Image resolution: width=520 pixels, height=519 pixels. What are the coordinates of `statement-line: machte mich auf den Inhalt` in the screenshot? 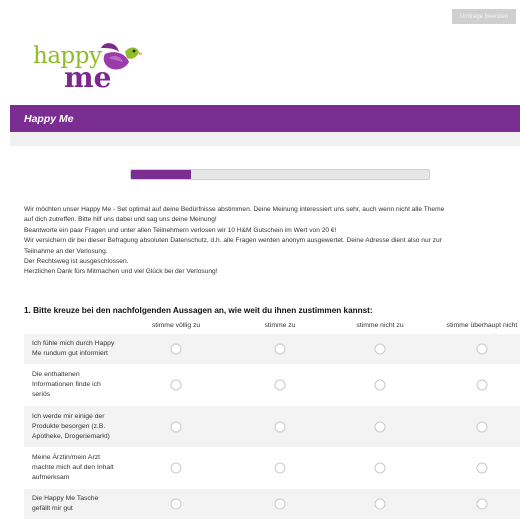 It's located at (73, 467).